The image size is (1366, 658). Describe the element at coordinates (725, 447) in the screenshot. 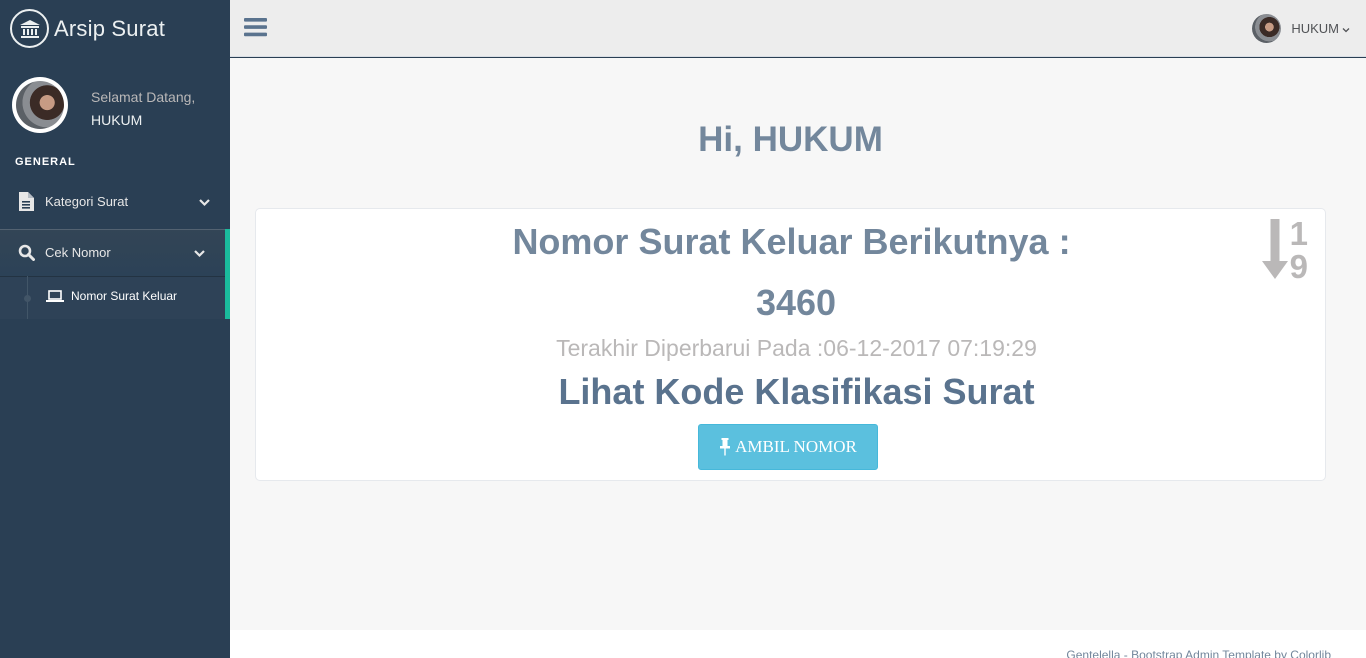

I see `thumb-tack-icon` at that location.